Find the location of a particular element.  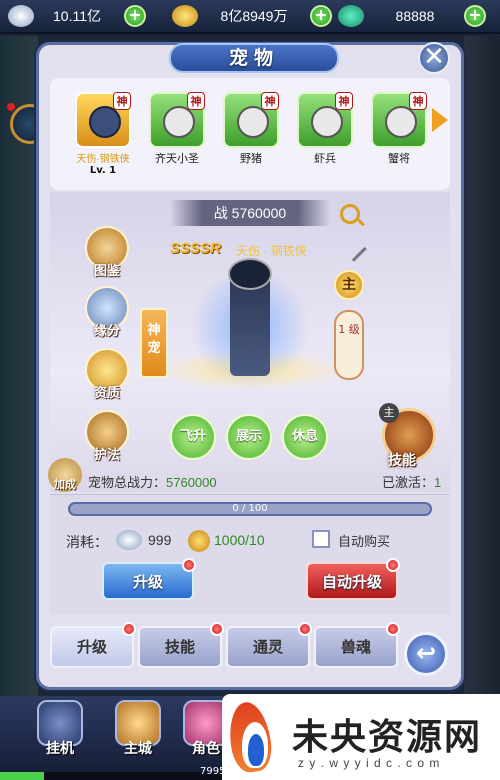

guardian-button: 护法 is located at coordinates (107, 436).